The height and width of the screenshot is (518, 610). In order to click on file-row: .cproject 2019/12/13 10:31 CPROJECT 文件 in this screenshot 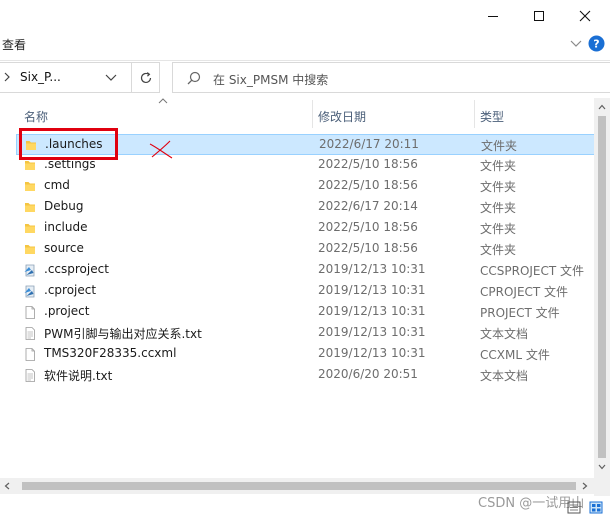, I will do `click(313, 291)`.